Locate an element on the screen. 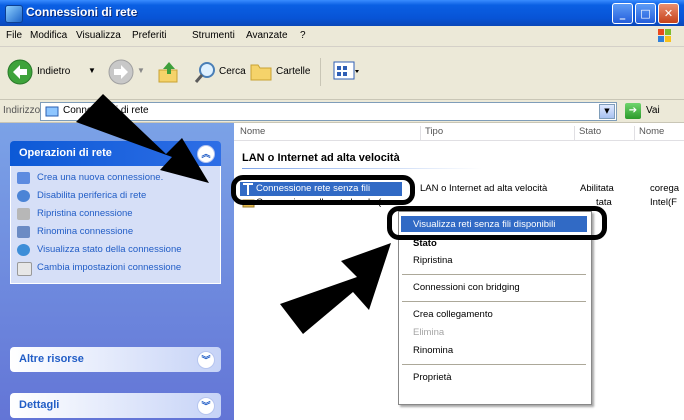 Image resolution: width=684 pixels, height=420 pixels. callout-arrow-top-icon is located at coordinates (142, 138).